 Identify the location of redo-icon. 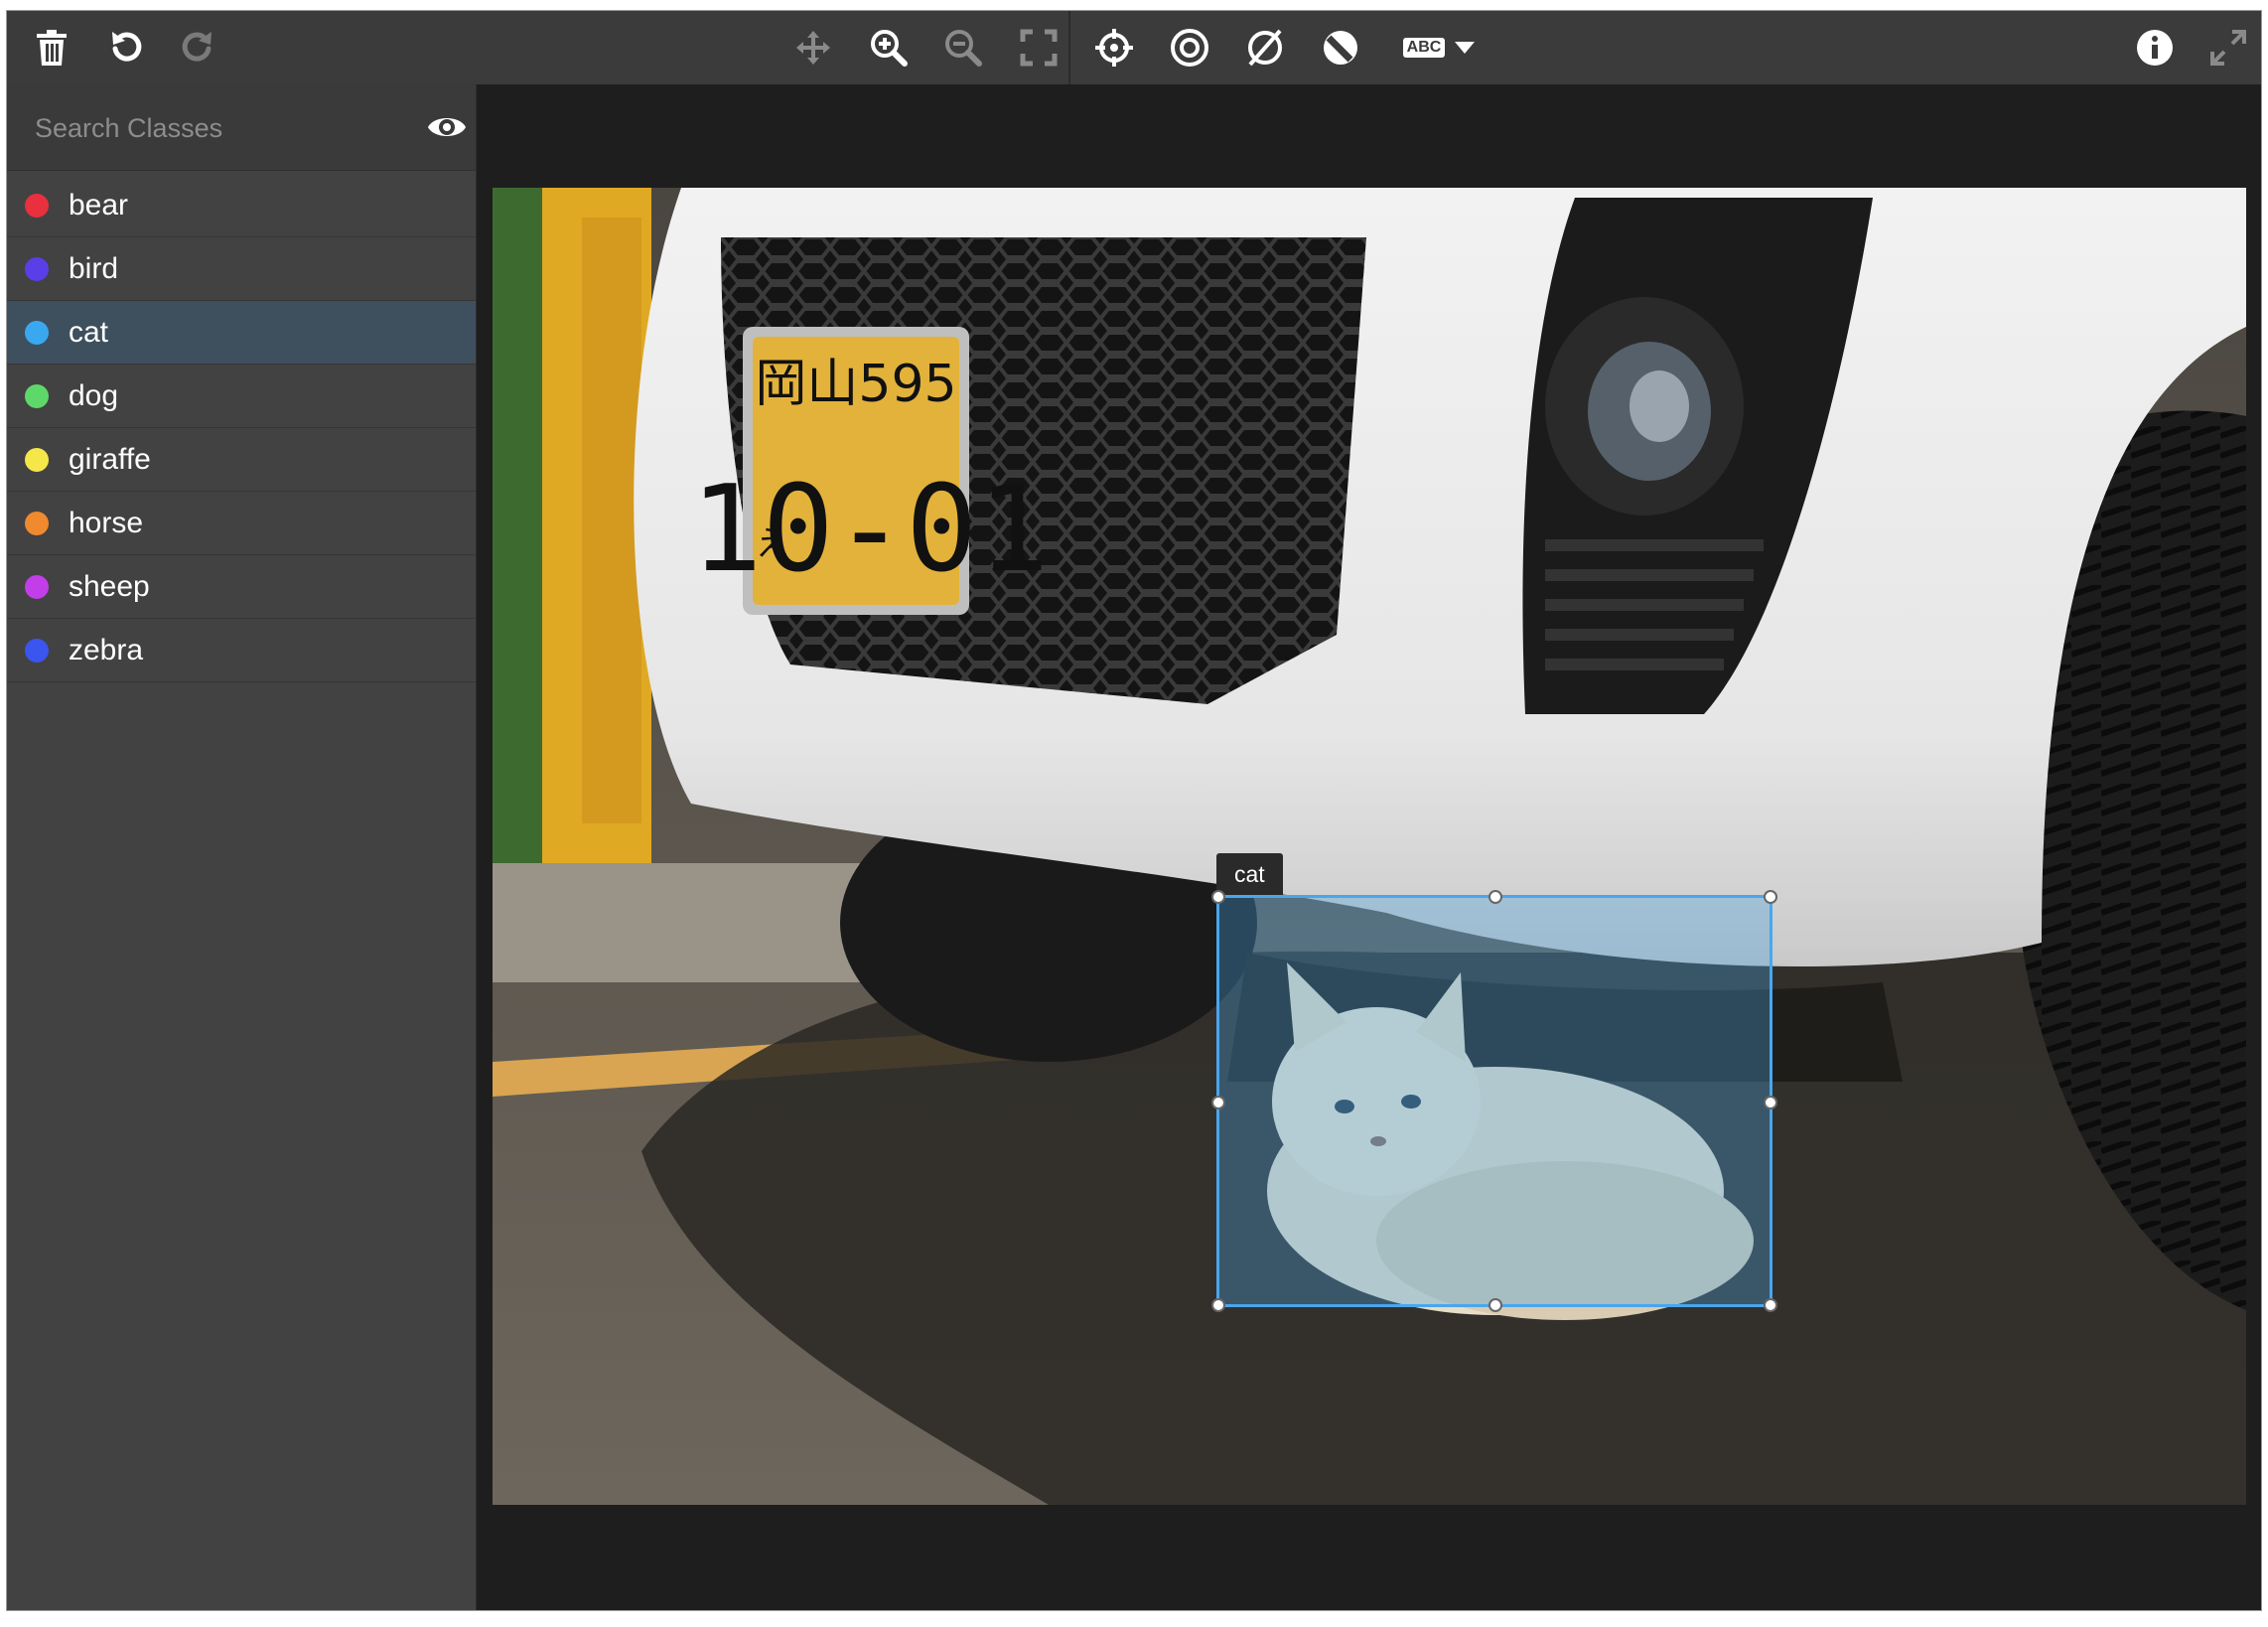
(197, 47).